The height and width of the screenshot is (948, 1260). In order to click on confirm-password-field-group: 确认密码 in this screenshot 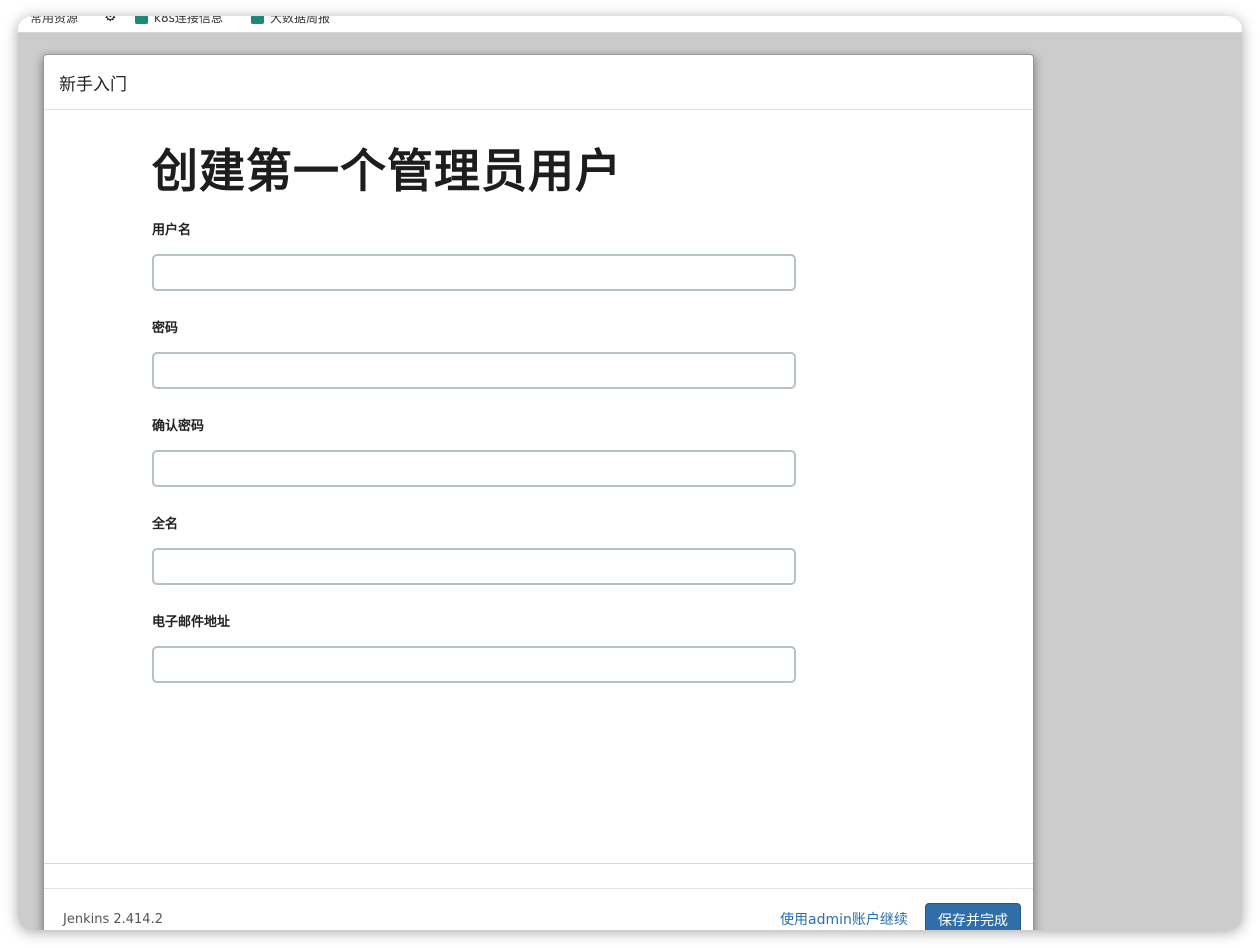, I will do `click(474, 453)`.